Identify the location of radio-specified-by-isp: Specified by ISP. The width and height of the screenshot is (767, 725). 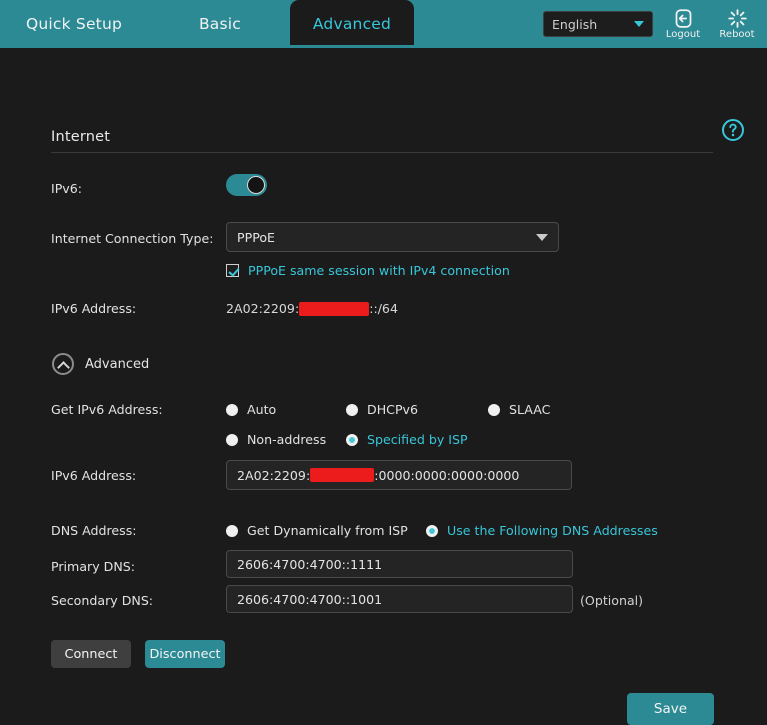
(407, 439).